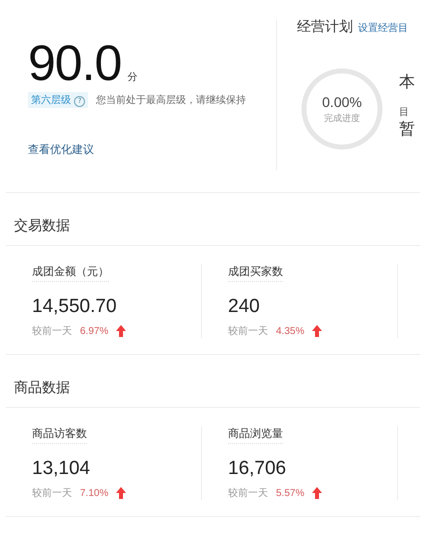 The image size is (426, 544). What do you see at coordinates (213, 381) in the screenshot?
I see `section-title: 商品数据` at bounding box center [213, 381].